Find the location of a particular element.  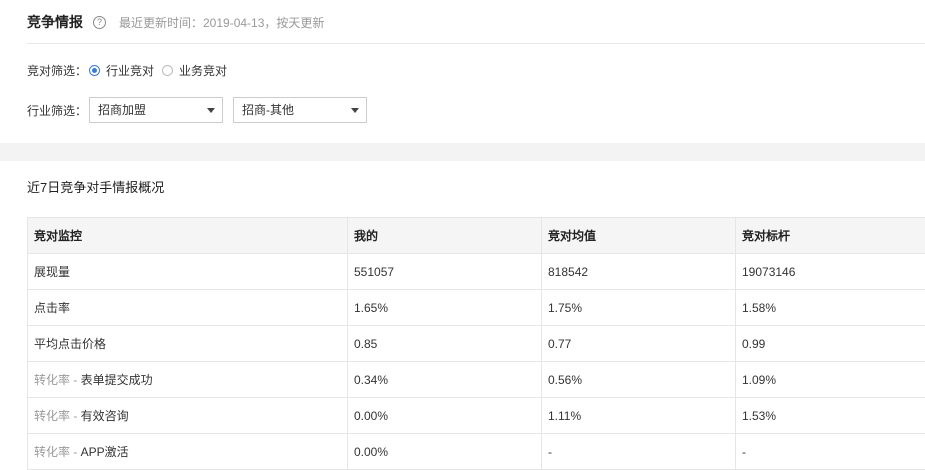

metric-label: 点击率 is located at coordinates (52, 308).